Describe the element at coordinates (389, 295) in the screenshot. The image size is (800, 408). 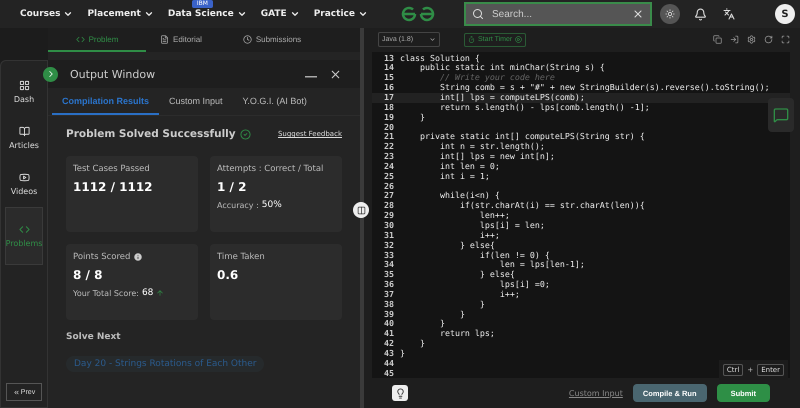
I see `line-number: 37` at that location.